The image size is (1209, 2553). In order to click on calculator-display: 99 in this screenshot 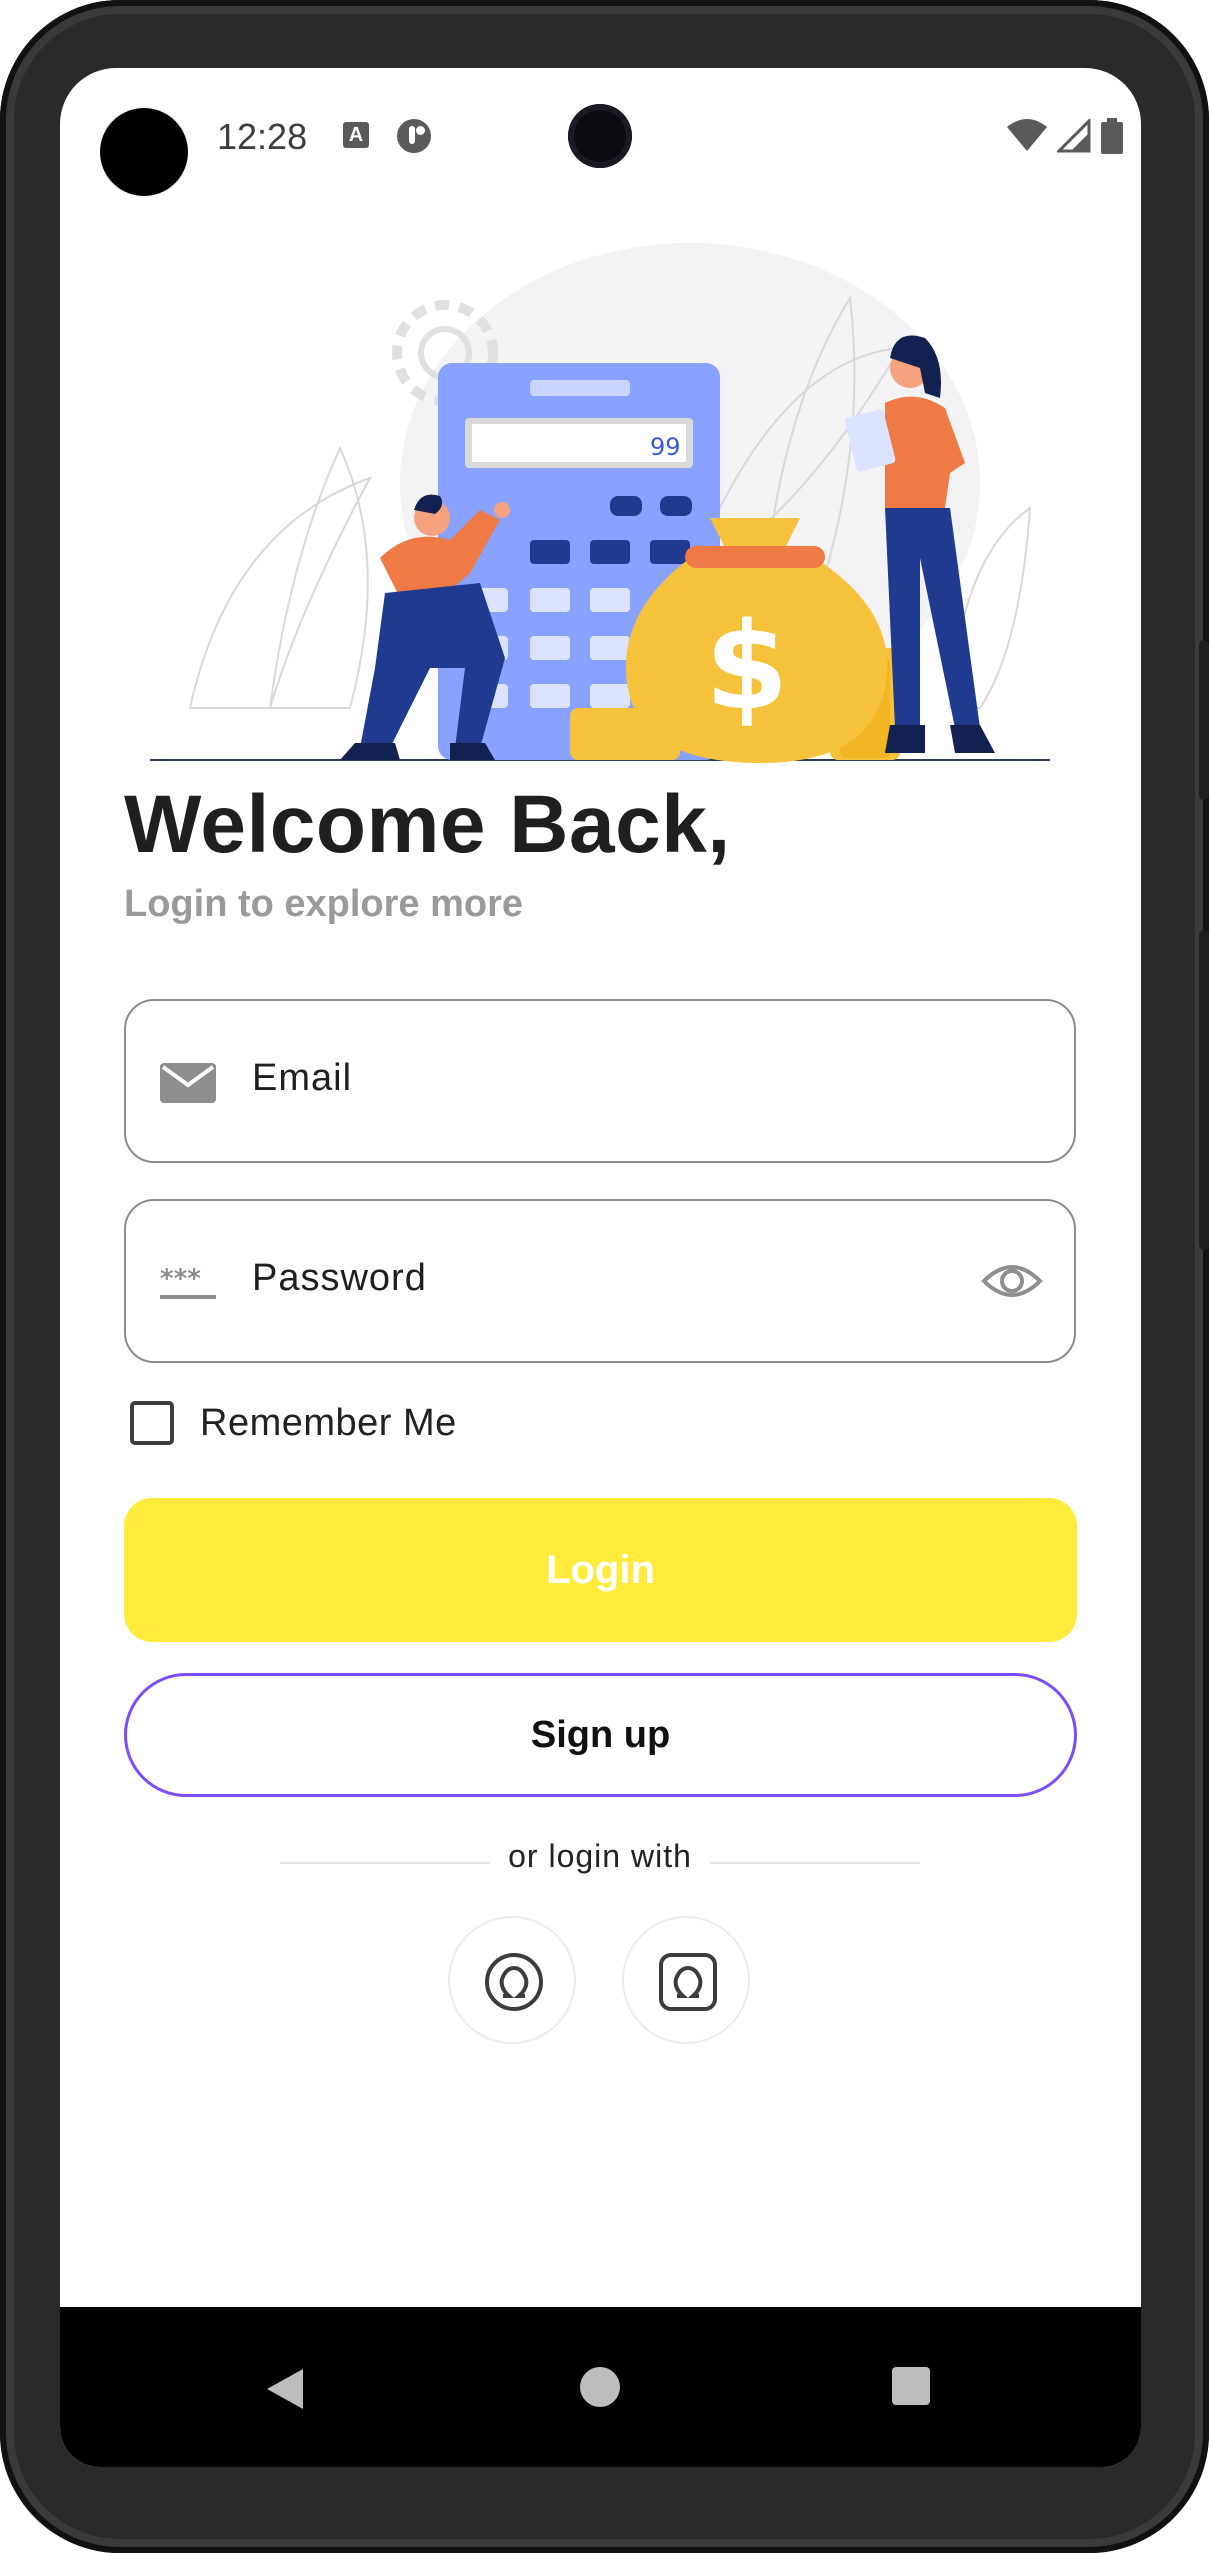, I will do `click(665, 447)`.